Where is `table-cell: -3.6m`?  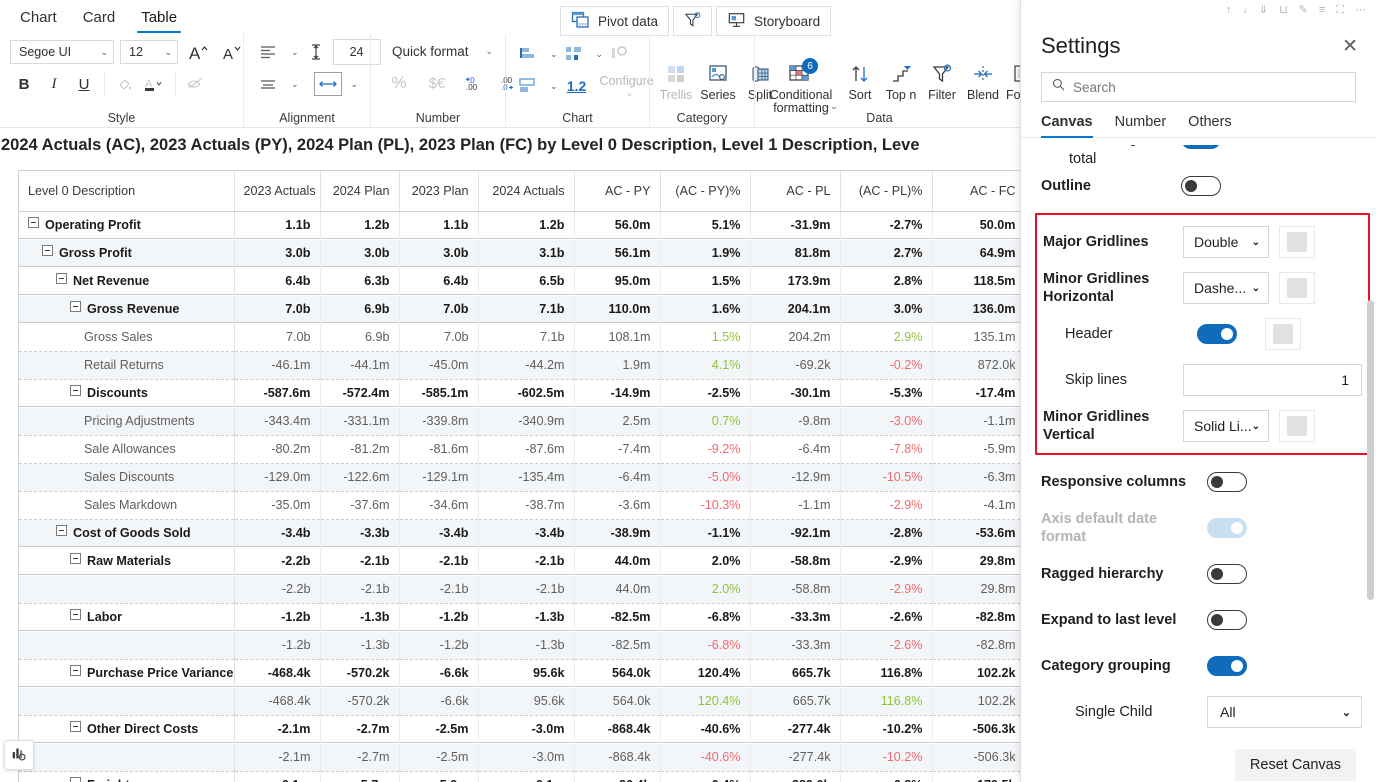 table-cell: -3.6m is located at coordinates (617, 505).